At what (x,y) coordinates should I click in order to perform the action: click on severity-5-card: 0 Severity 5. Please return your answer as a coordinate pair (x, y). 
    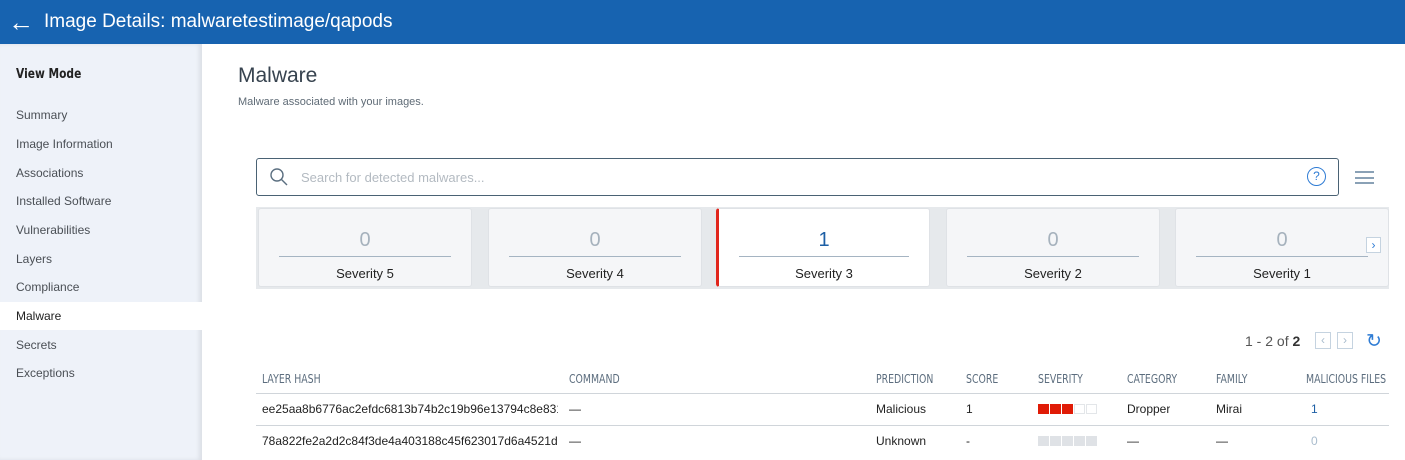
    Looking at the image, I should click on (365, 247).